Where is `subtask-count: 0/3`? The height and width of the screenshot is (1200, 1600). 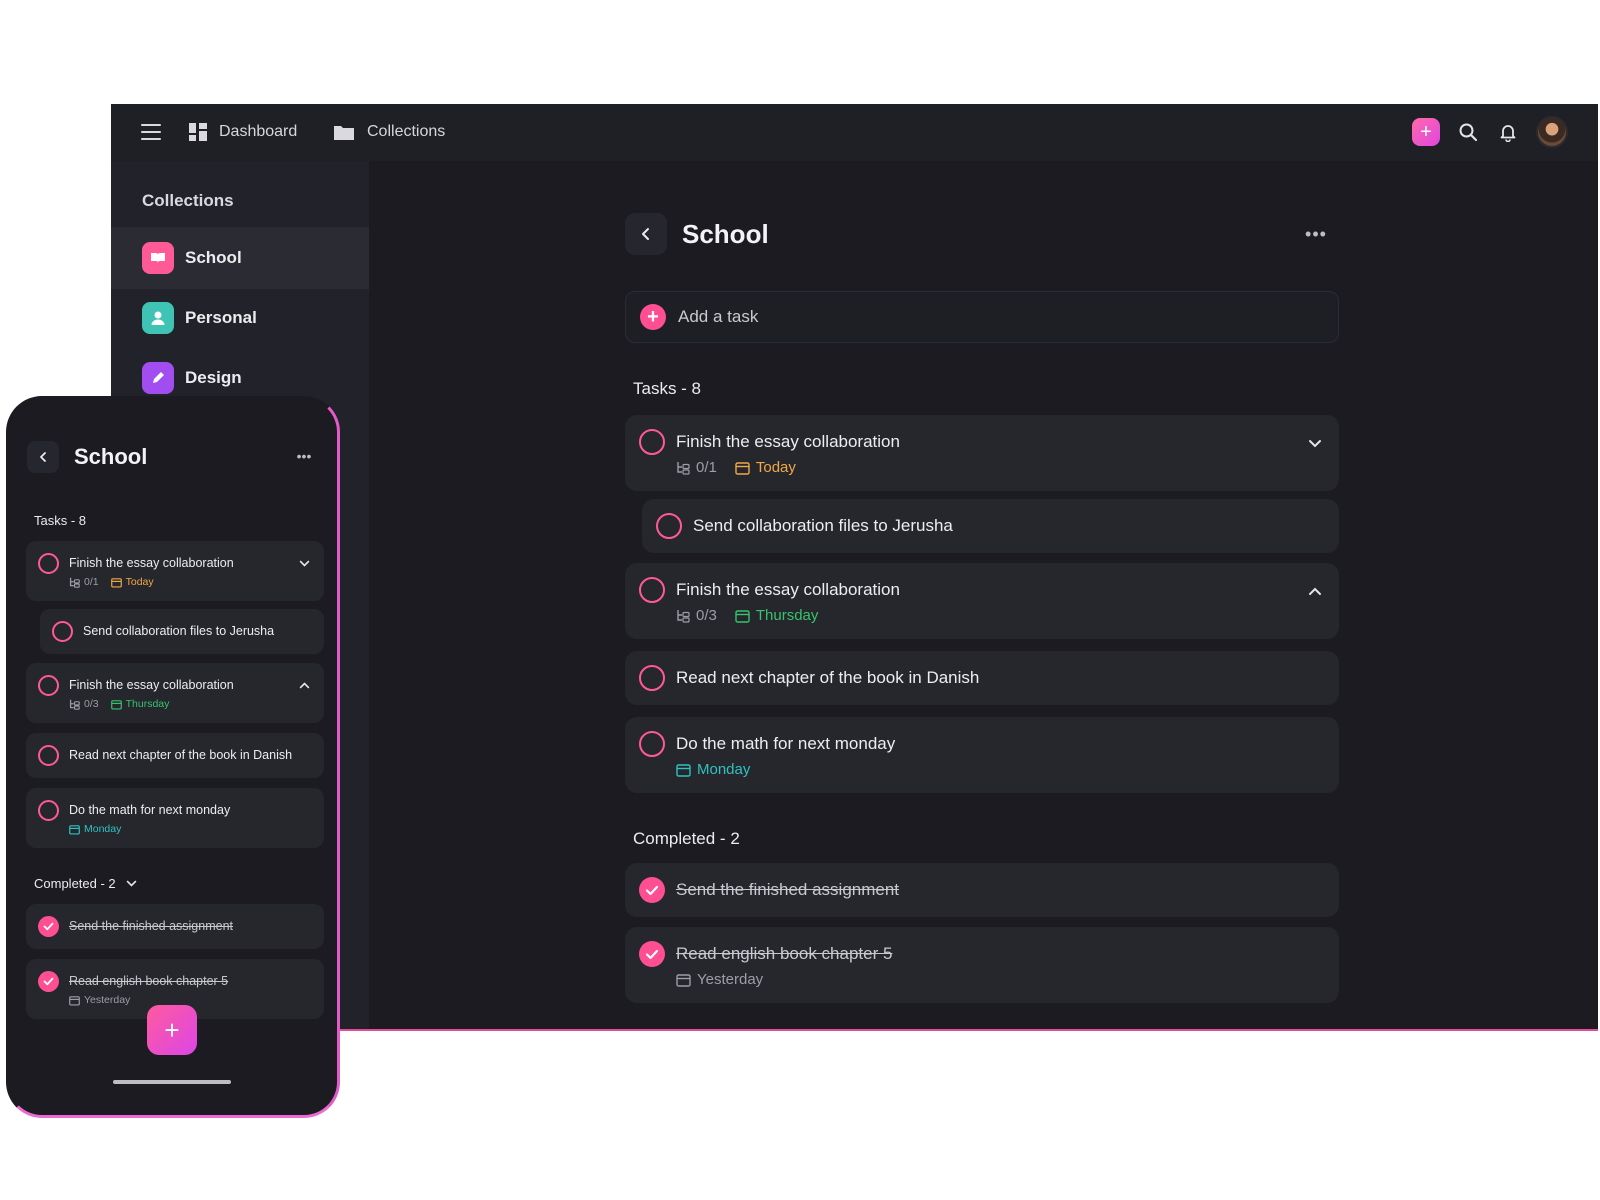
subtask-count: 0/3 is located at coordinates (706, 615).